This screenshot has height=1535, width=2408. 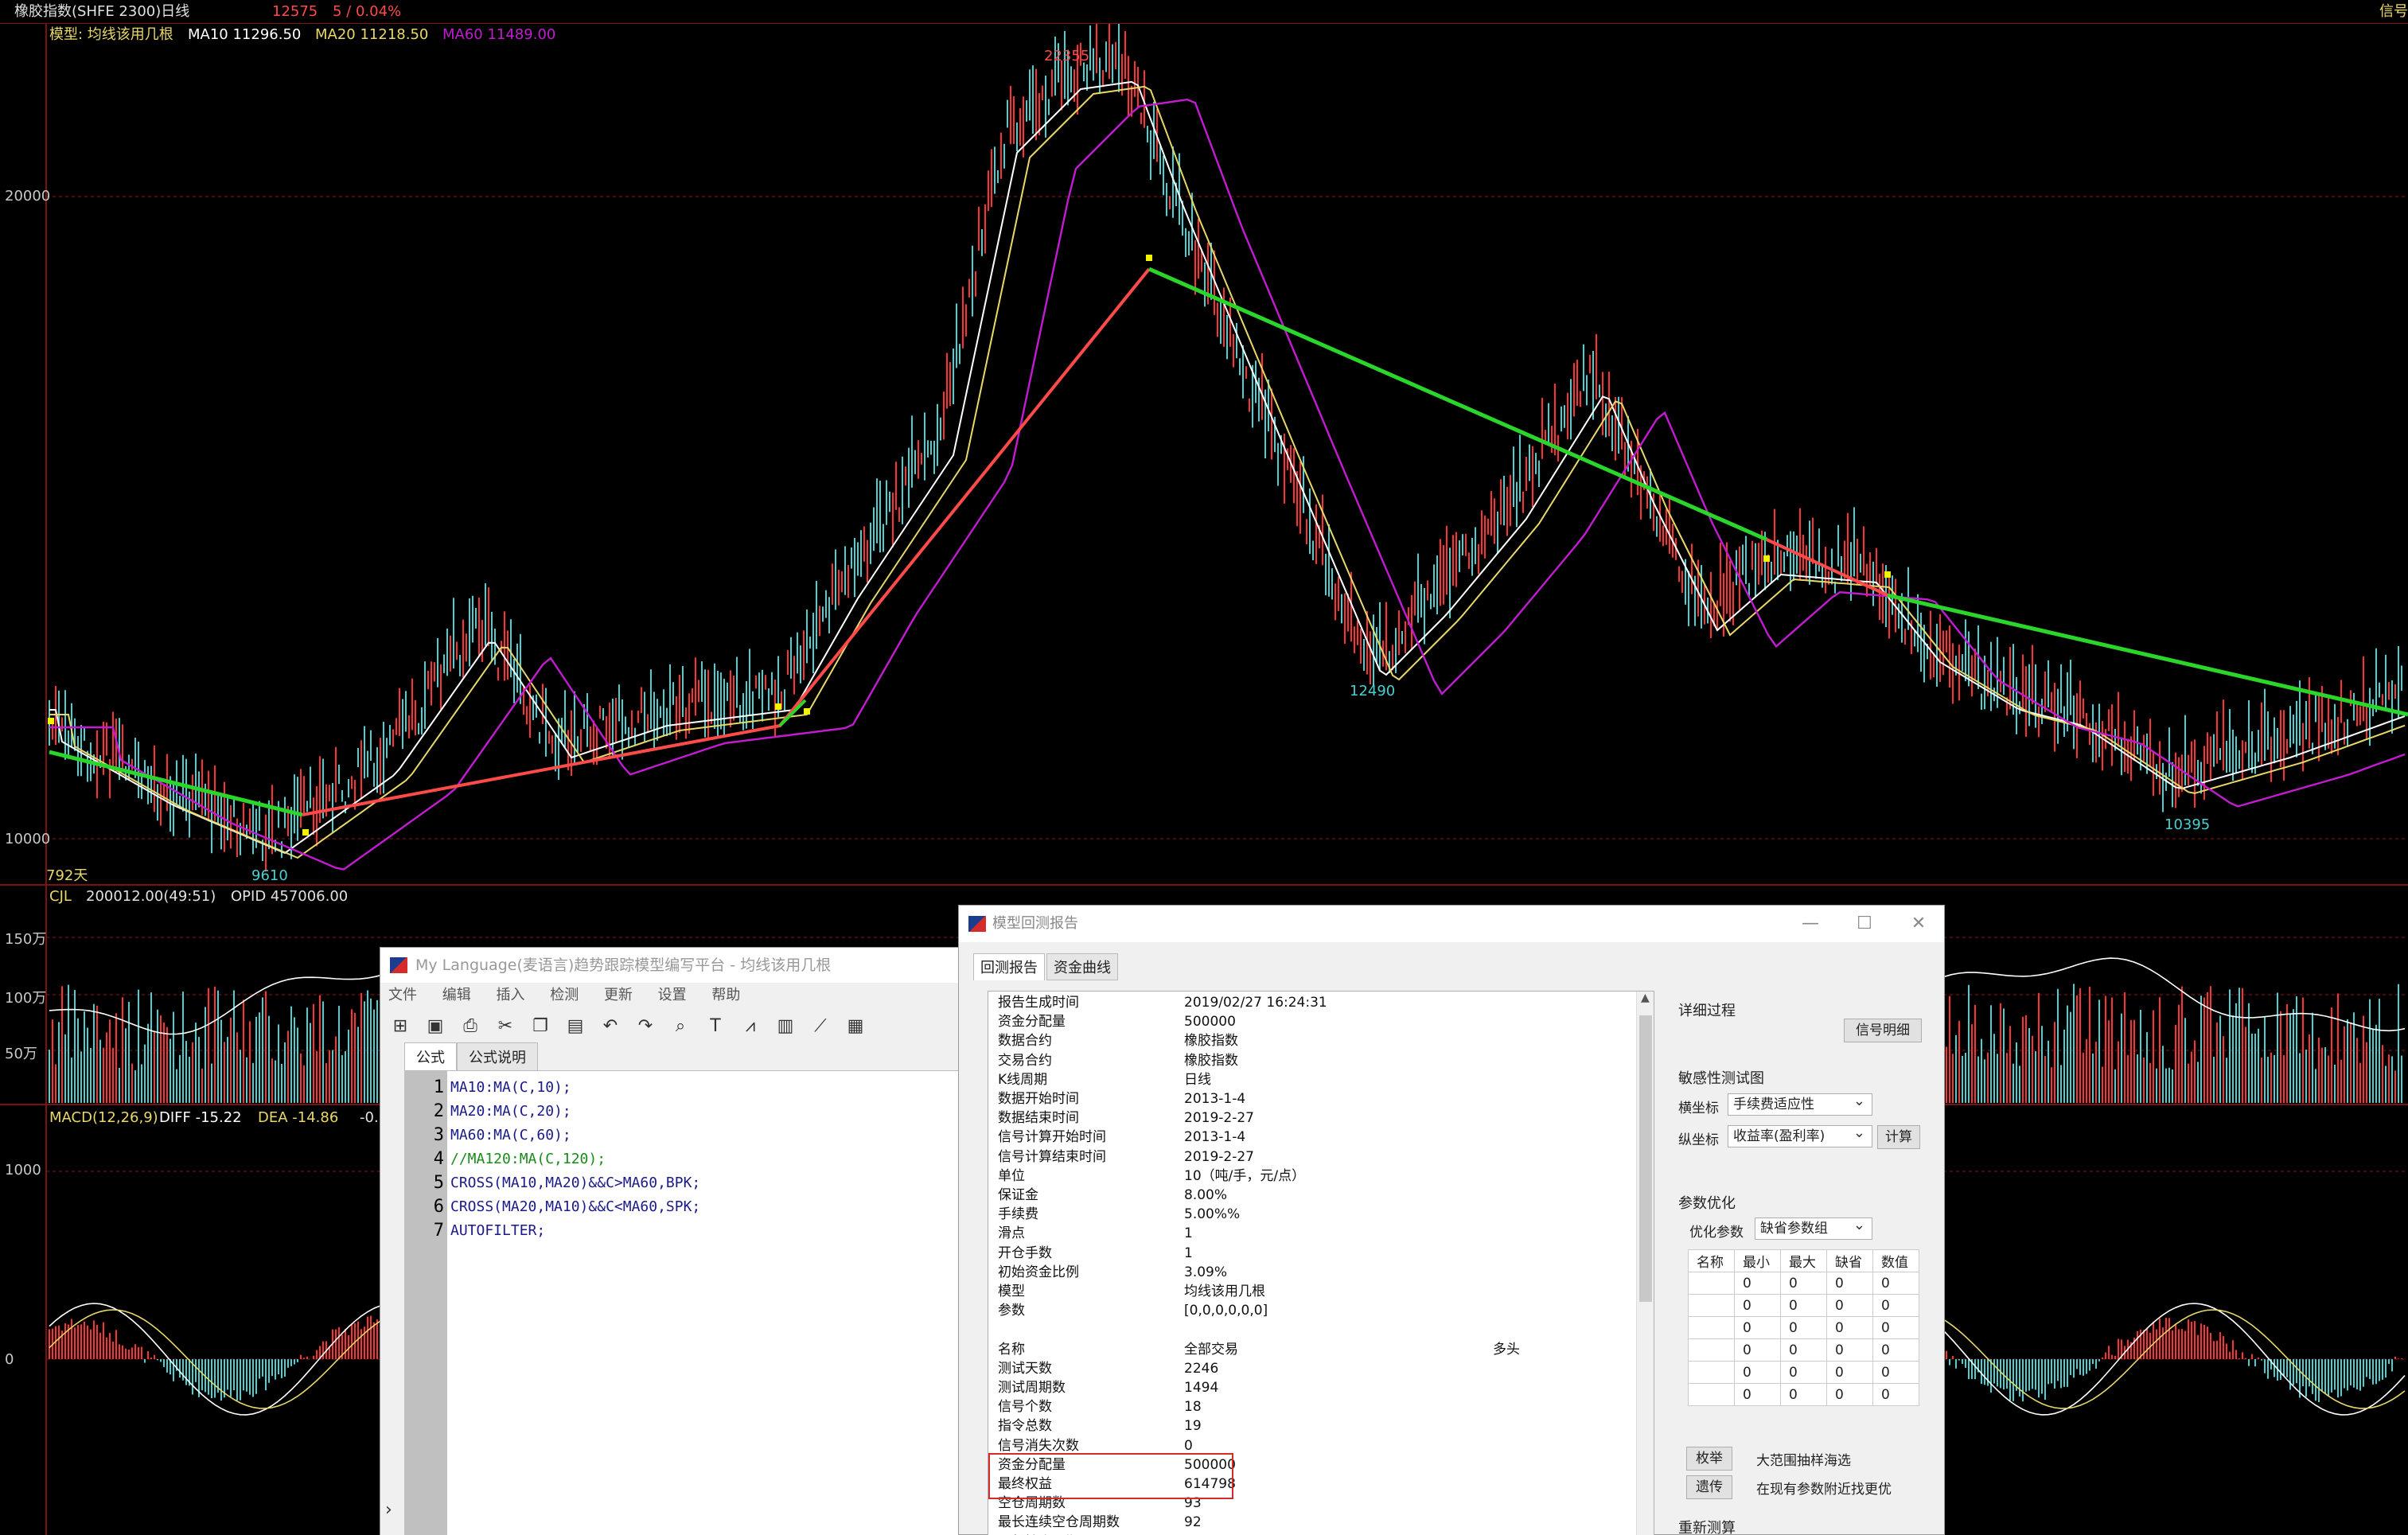 What do you see at coordinates (1038, 1446) in the screenshot?
I see `report-key: 信号消失次数` at bounding box center [1038, 1446].